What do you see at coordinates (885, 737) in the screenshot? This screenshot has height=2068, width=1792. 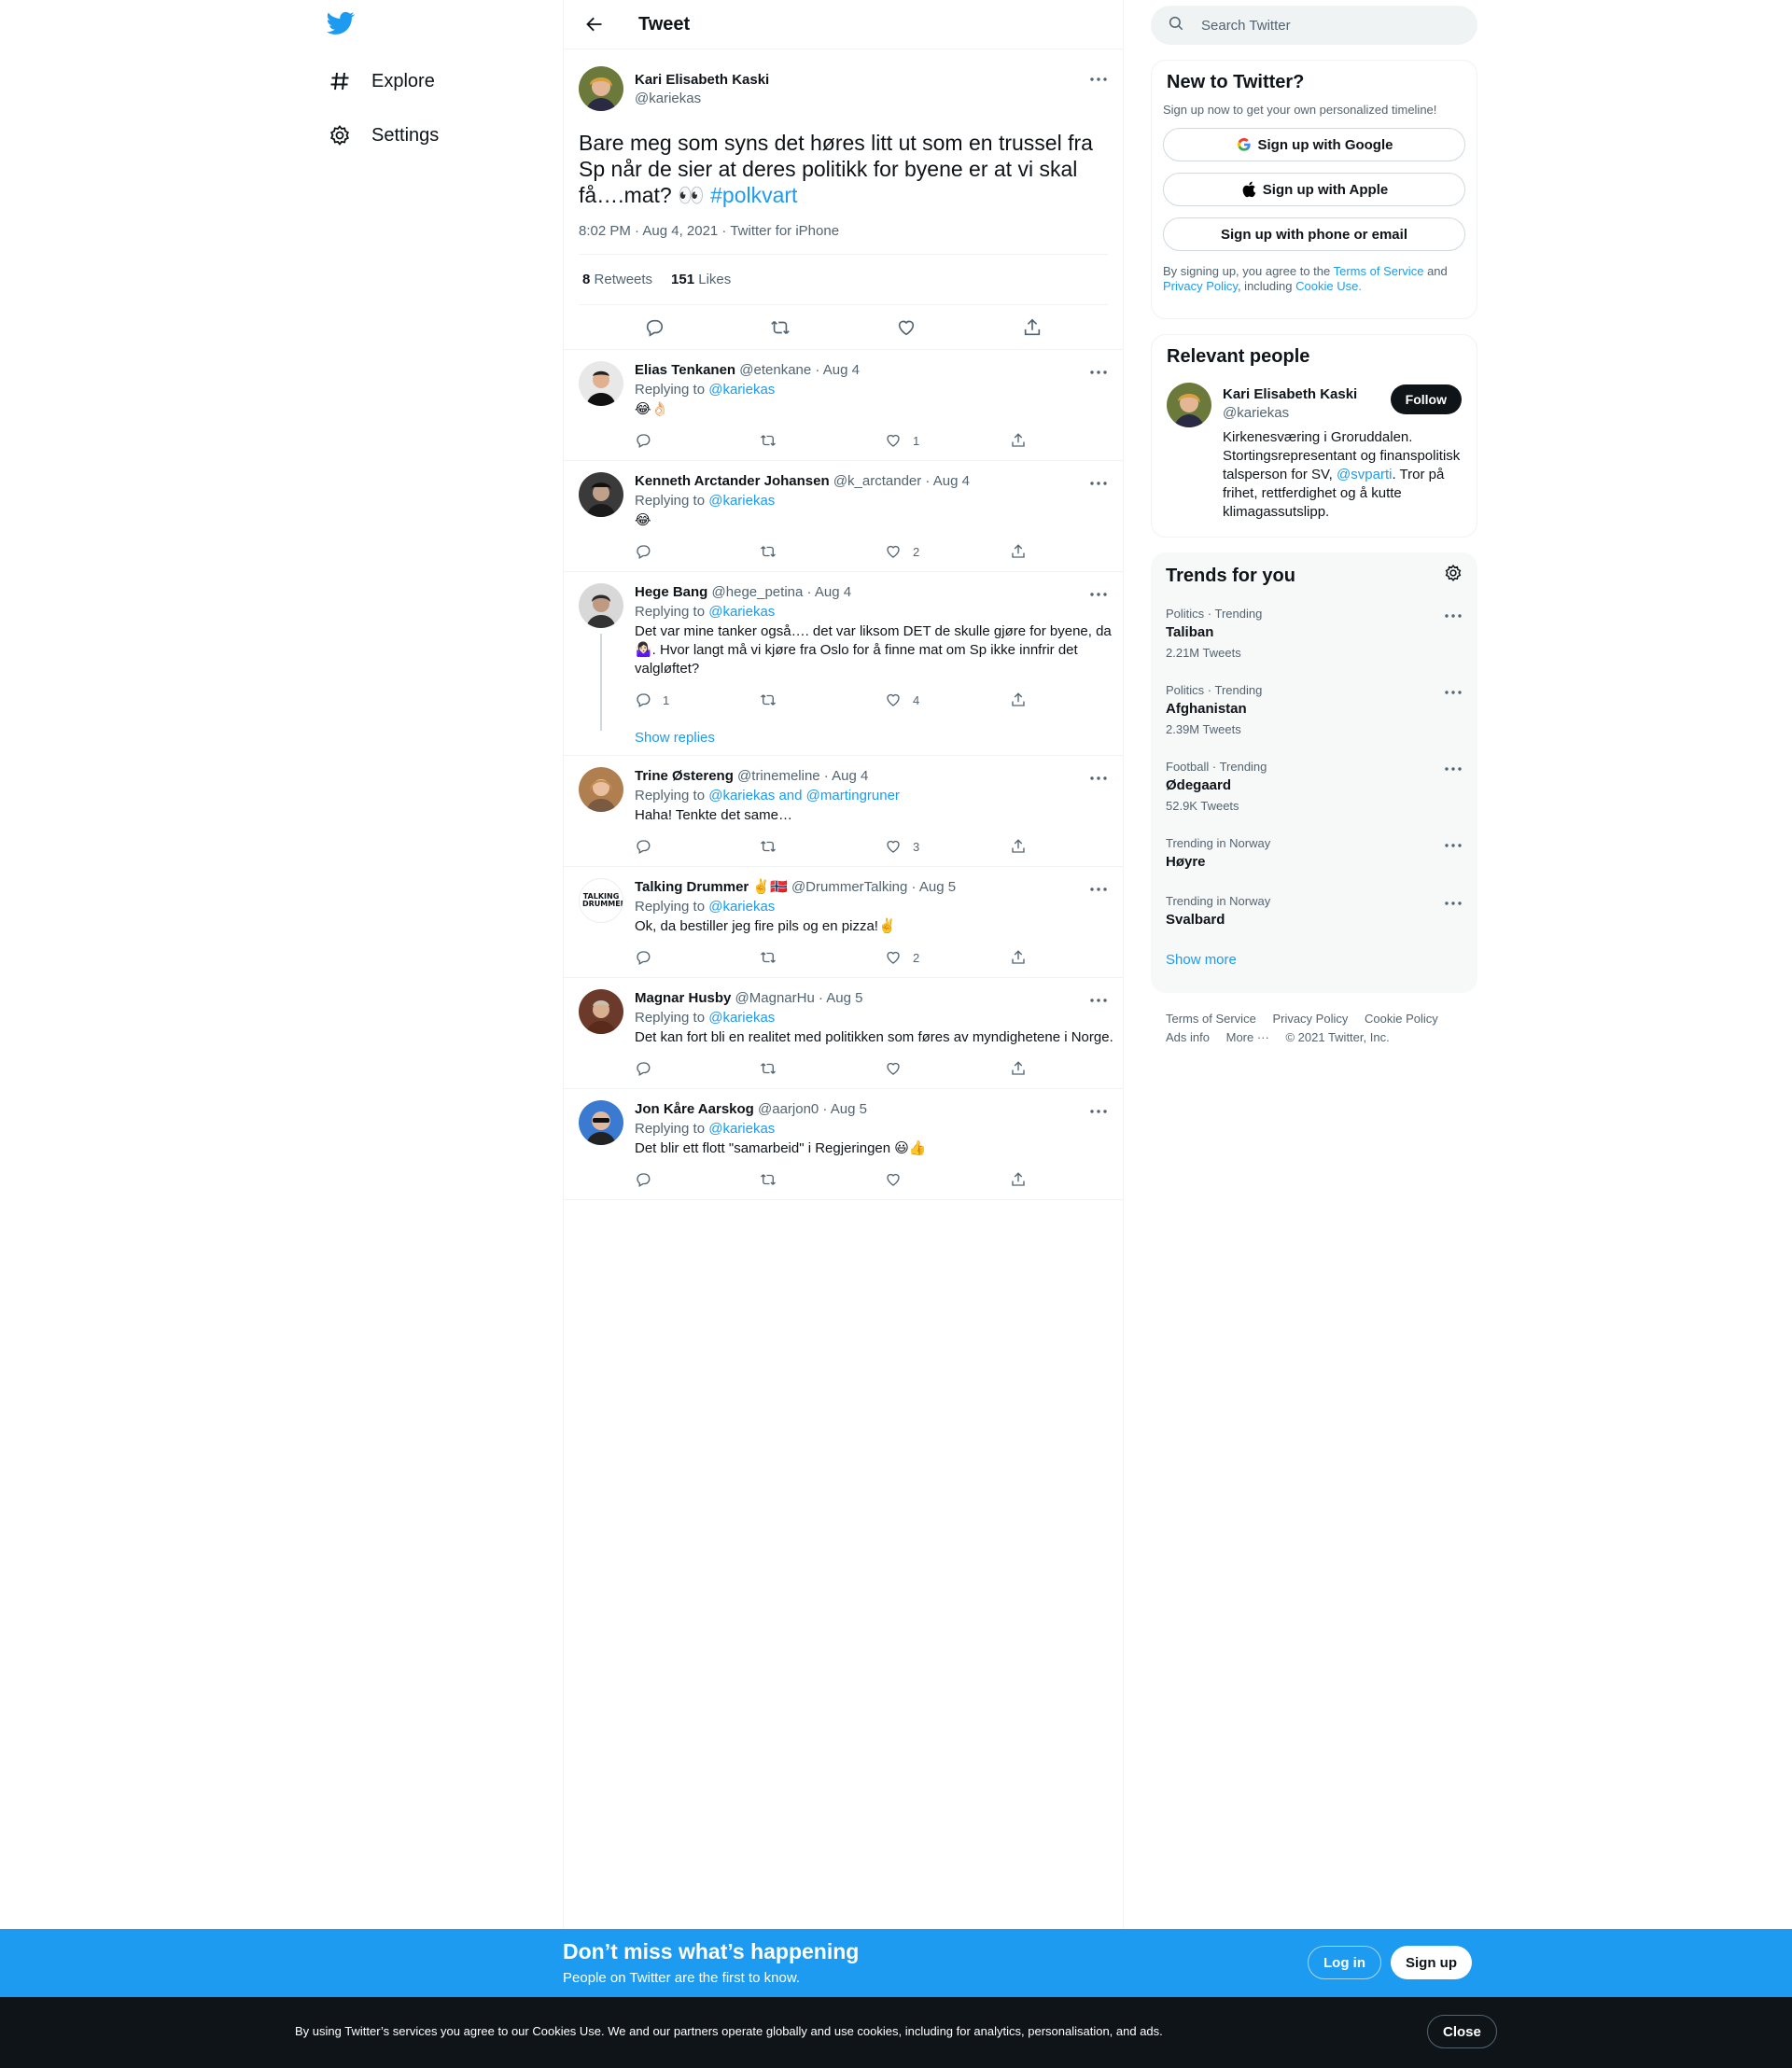 I see `show-replies-link: Show replies` at bounding box center [885, 737].